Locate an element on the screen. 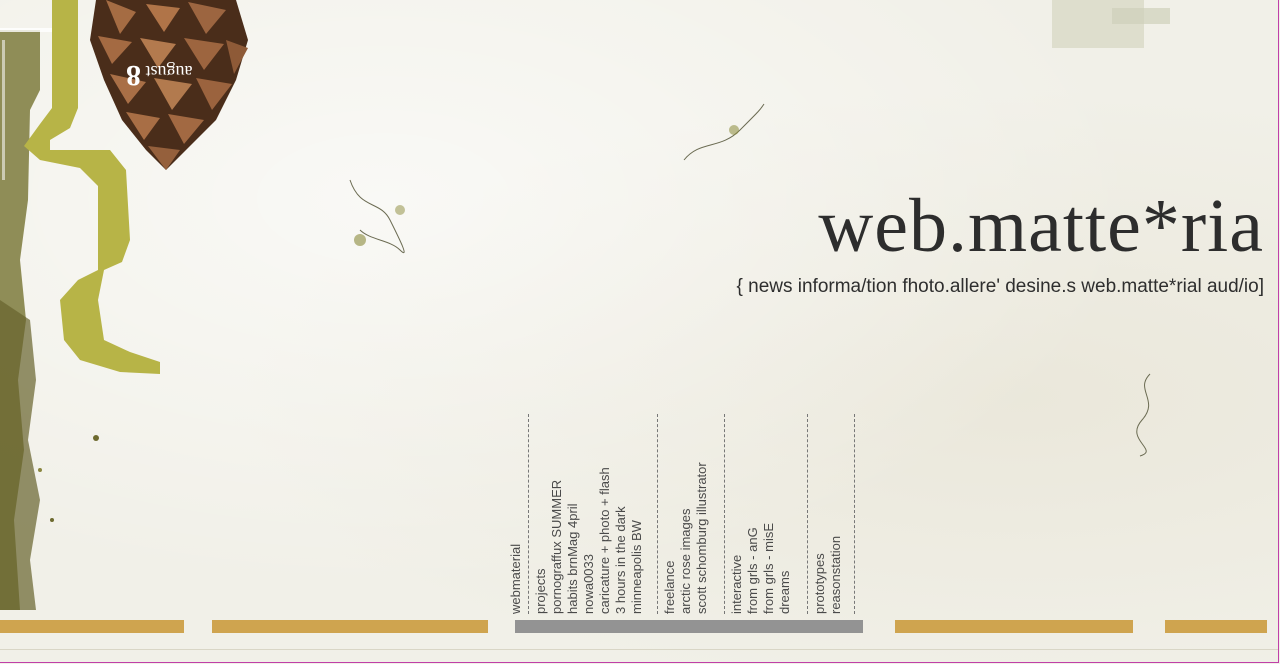  site-title: web.matte*ria is located at coordinates (1041, 226).